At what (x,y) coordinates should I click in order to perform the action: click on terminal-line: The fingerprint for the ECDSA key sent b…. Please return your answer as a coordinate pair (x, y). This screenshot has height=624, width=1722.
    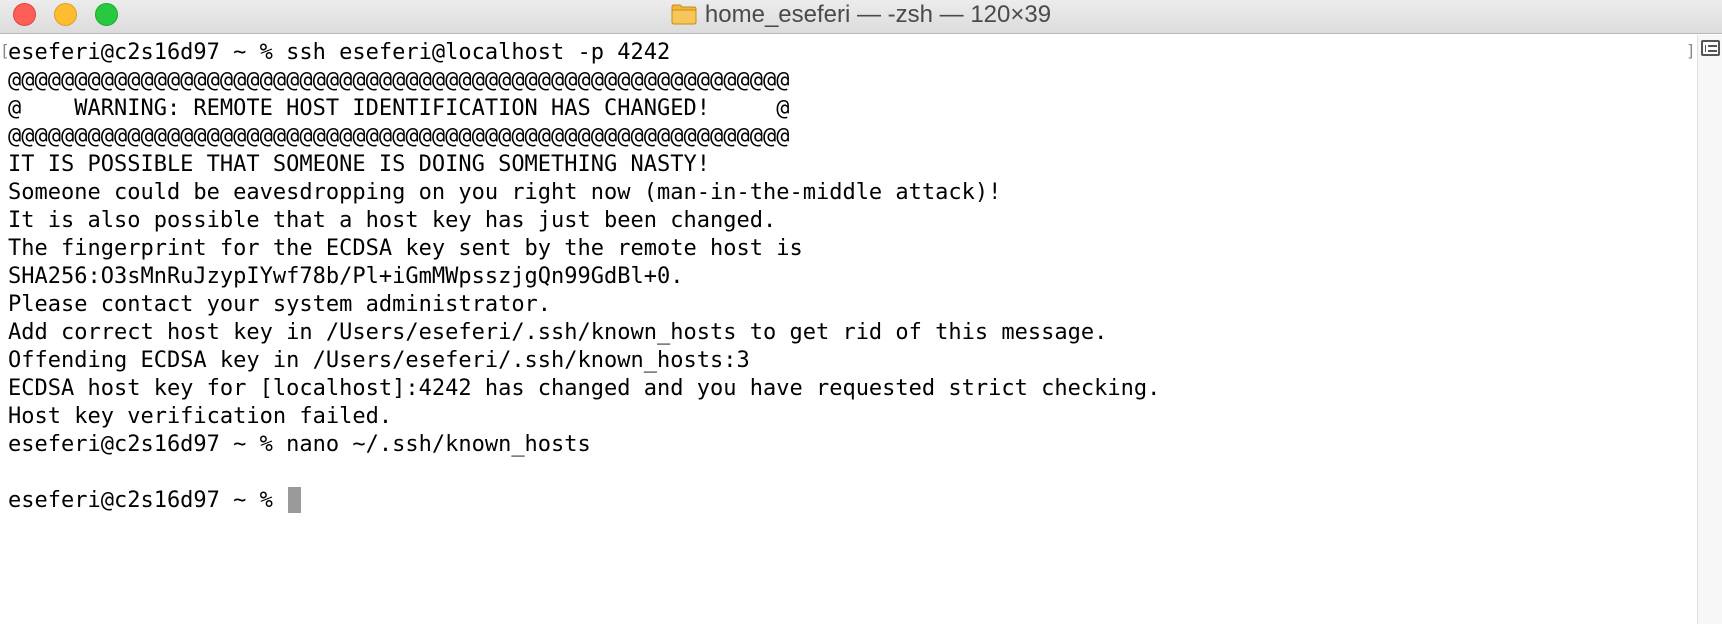
    Looking at the image, I should click on (405, 248).